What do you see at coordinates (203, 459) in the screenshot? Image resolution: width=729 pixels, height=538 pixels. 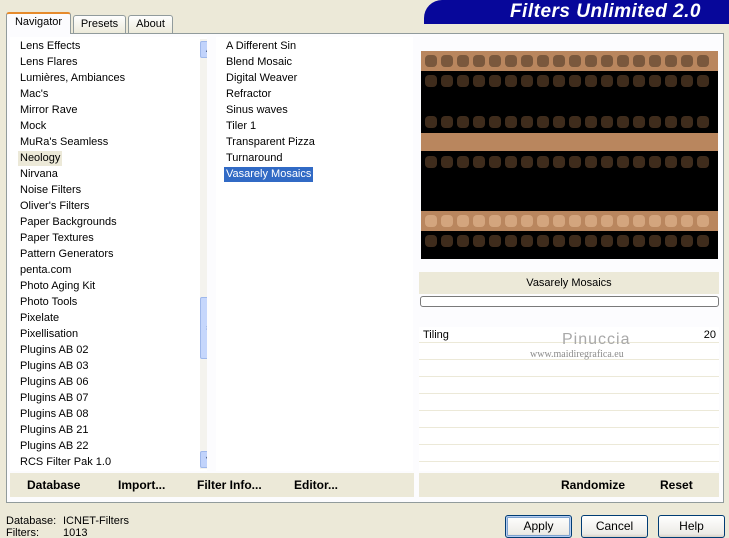 I see `scroll-down-icon: ▼` at bounding box center [203, 459].